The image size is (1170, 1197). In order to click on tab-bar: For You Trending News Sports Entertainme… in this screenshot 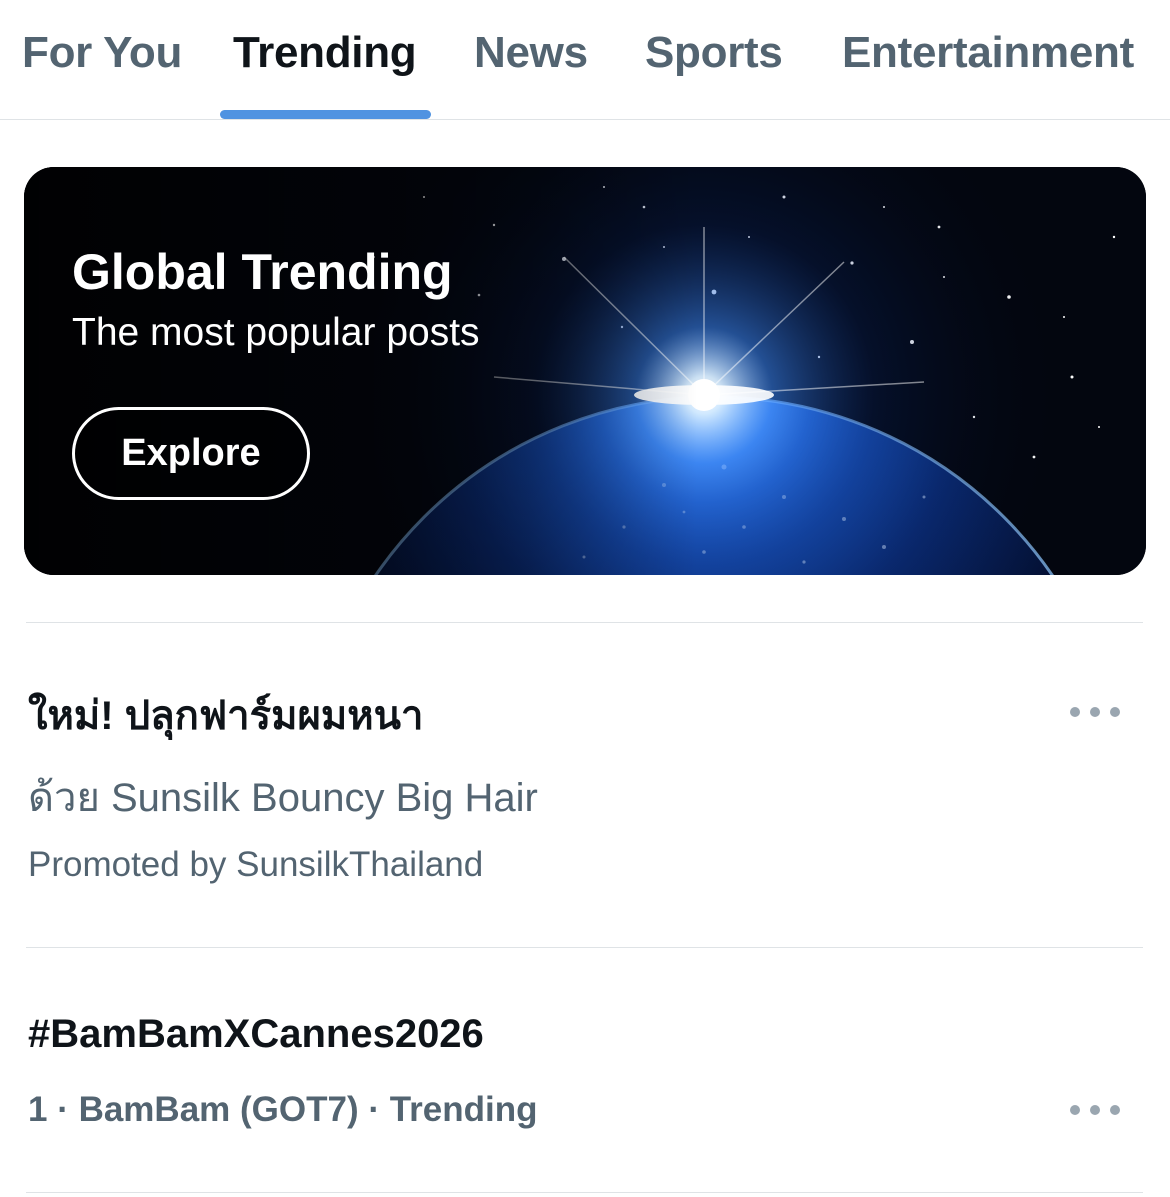, I will do `click(585, 60)`.